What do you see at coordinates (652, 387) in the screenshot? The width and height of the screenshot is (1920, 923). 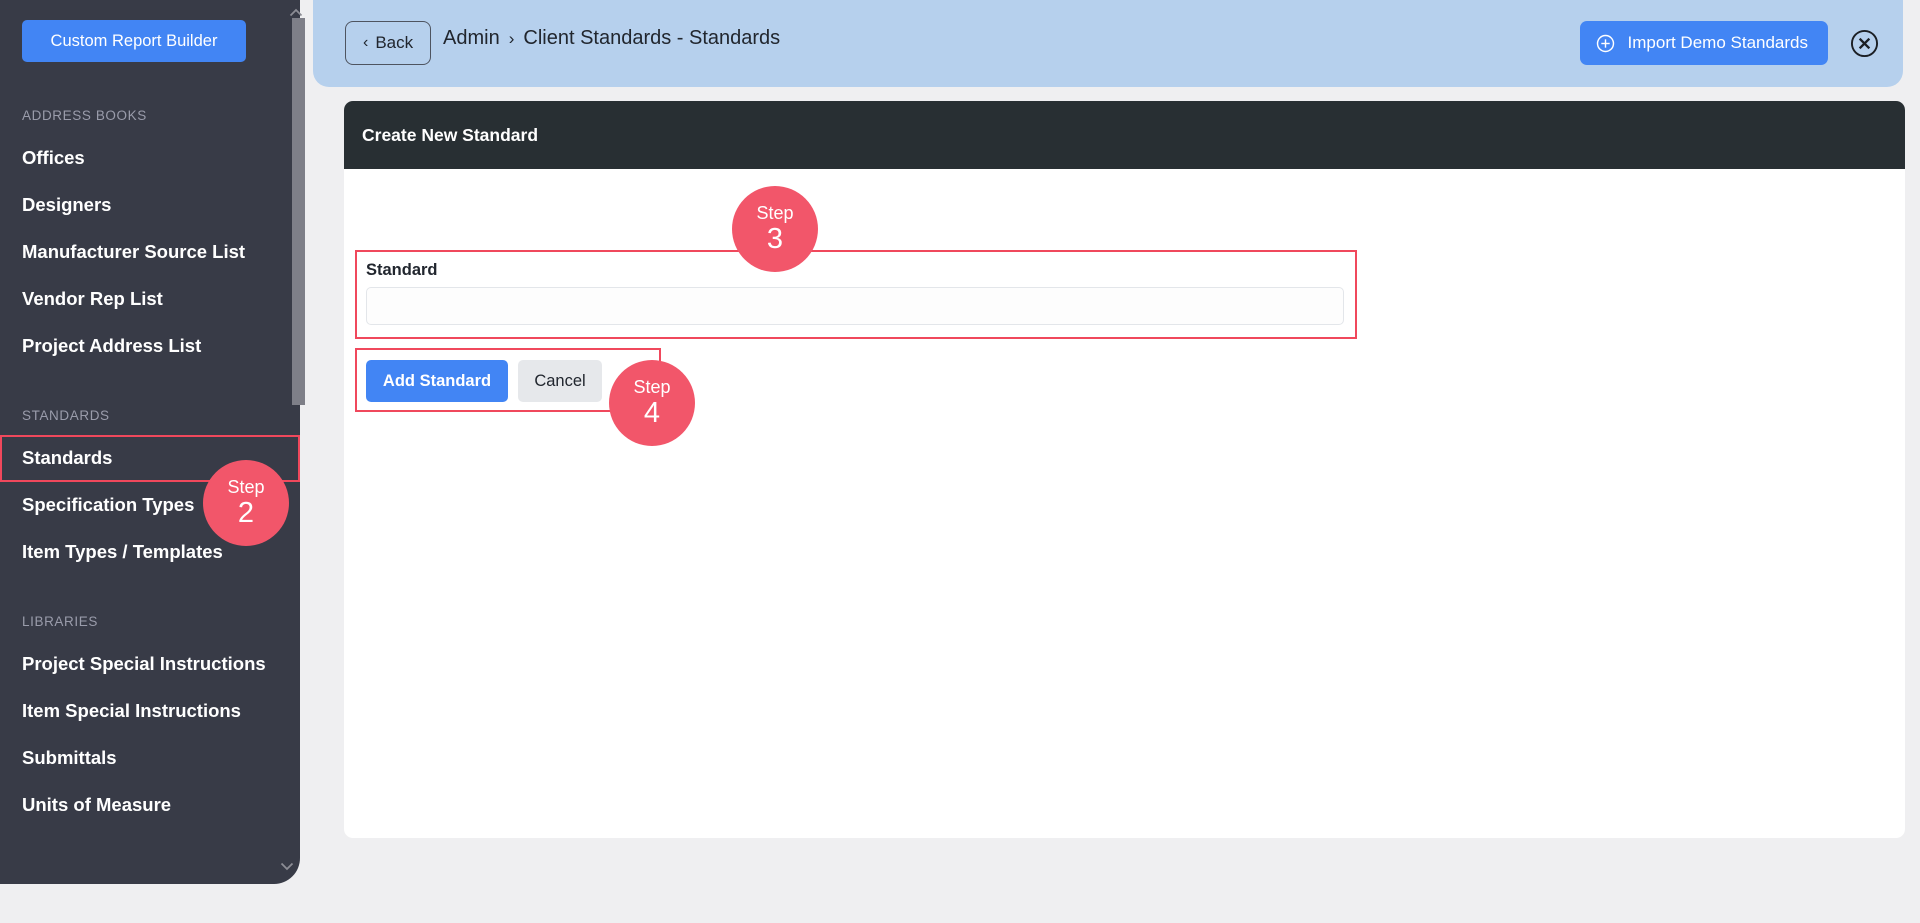 I see `step-badge-4-word: Step` at bounding box center [652, 387].